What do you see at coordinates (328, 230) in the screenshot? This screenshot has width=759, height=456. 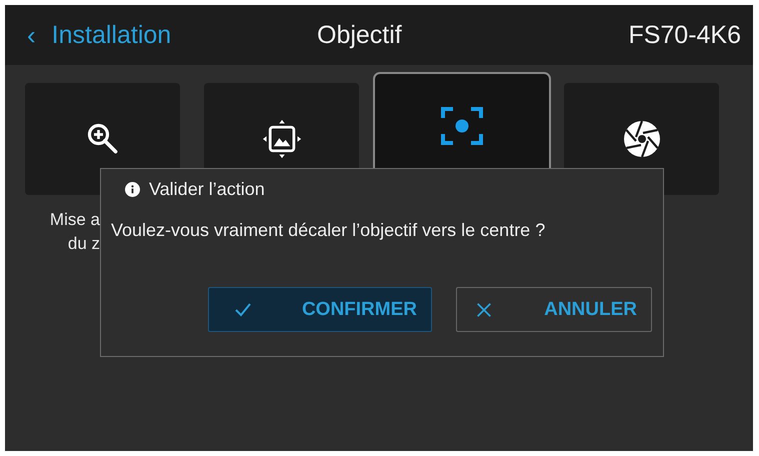 I see `dialog-message: Voulez-vous vraiment décaler l’objectif vers le centre ?` at bounding box center [328, 230].